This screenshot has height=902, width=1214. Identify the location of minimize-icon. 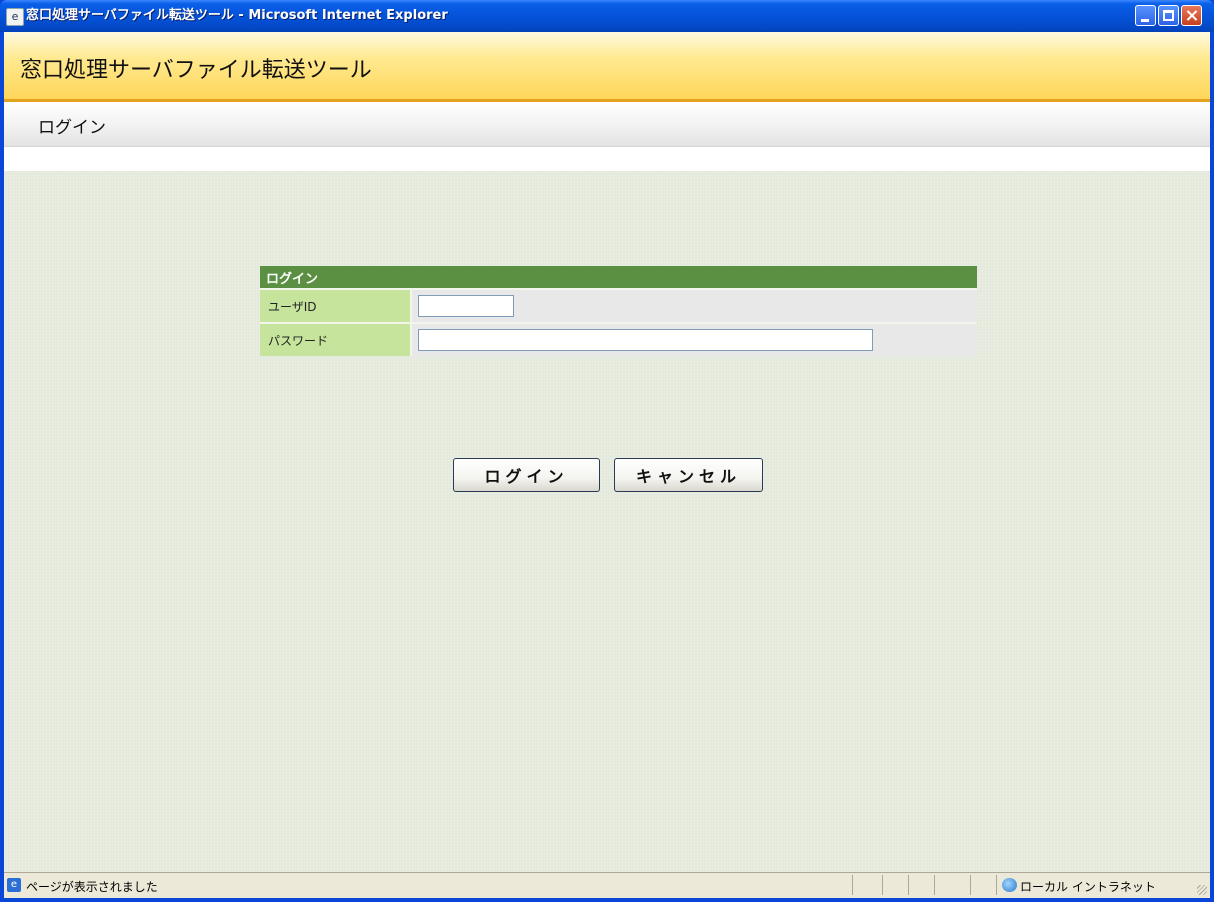
(1145, 20).